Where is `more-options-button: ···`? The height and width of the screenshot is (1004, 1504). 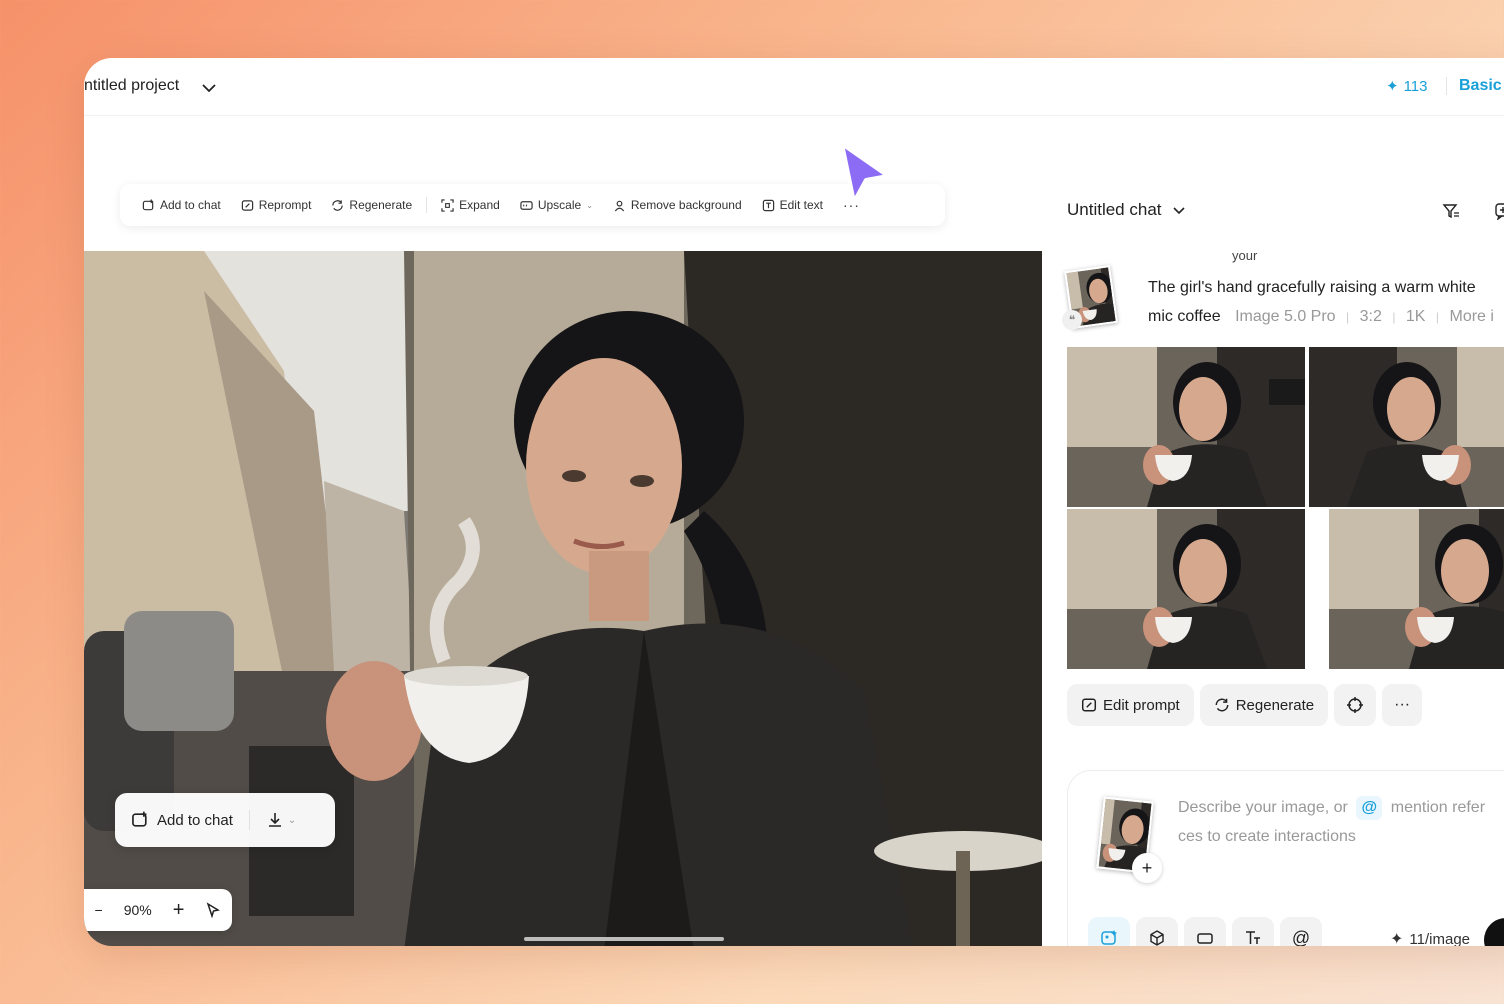 more-options-button: ··· is located at coordinates (1402, 705).